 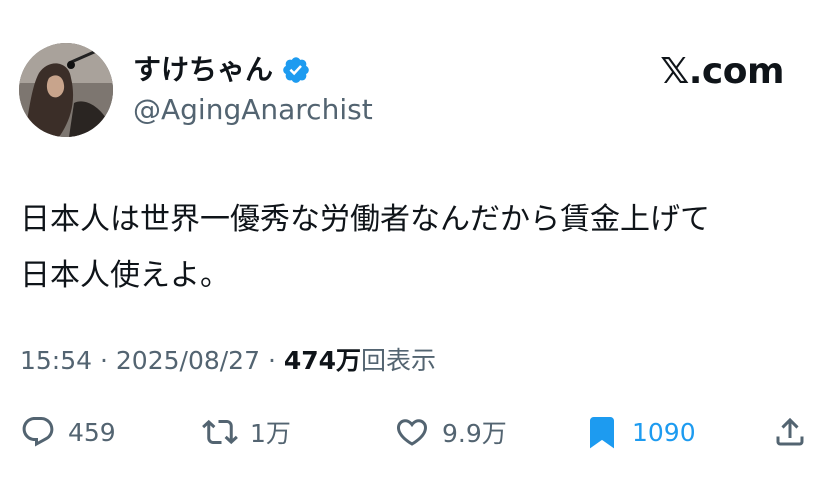 I want to click on x-brand-logo: 𝕏.com, so click(x=722, y=71).